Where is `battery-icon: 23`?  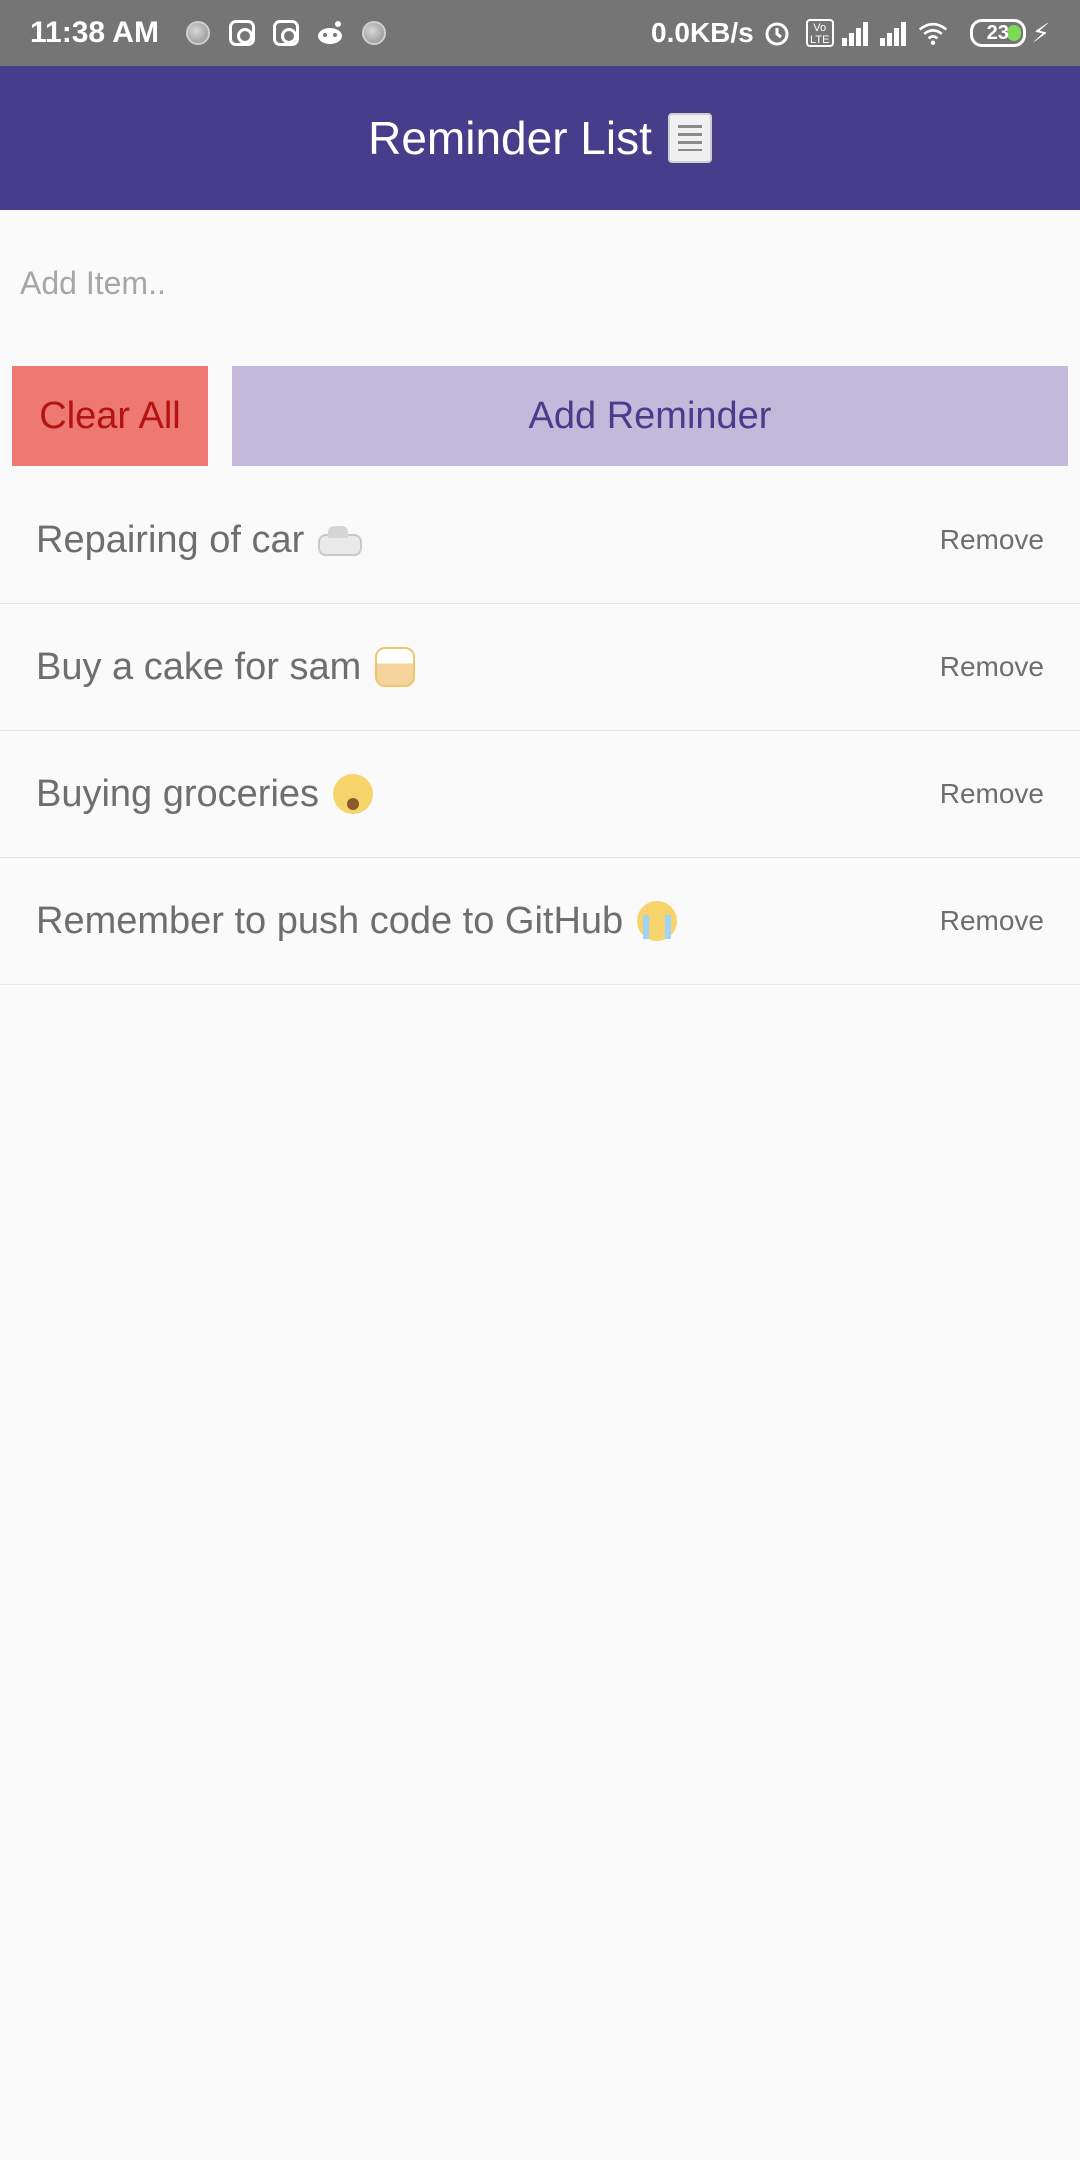
battery-icon: 23 is located at coordinates (997, 33).